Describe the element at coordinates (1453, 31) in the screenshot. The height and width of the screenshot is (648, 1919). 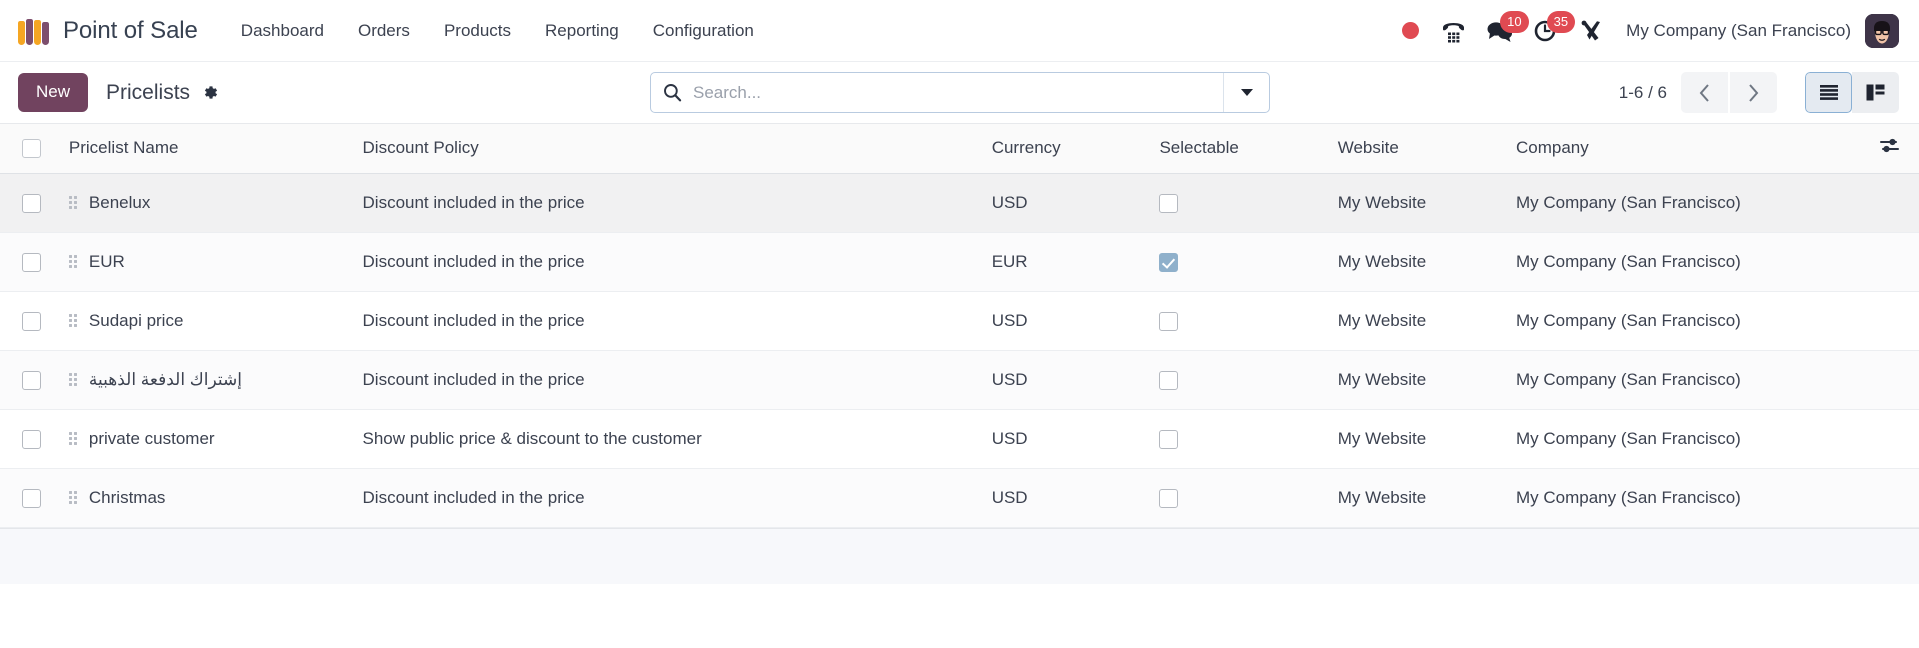
I see `voip-button` at that location.